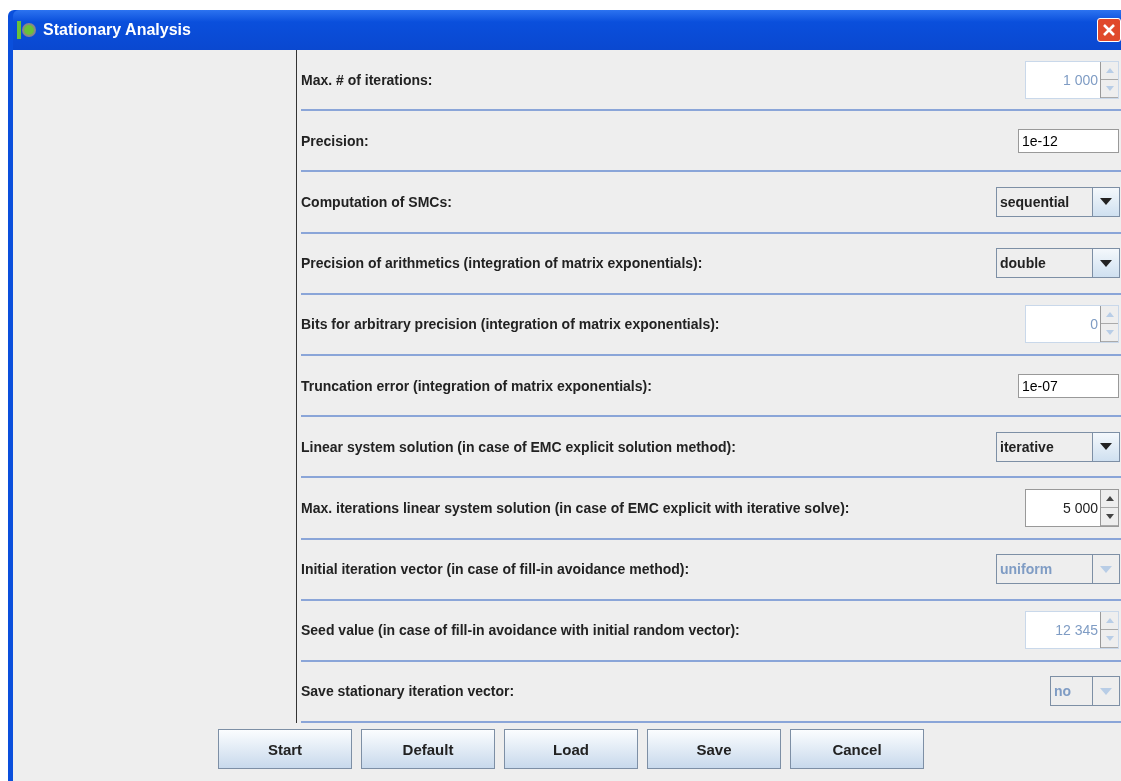 This screenshot has height=781, width=1121. I want to click on dialog-button: Default, so click(428, 749).